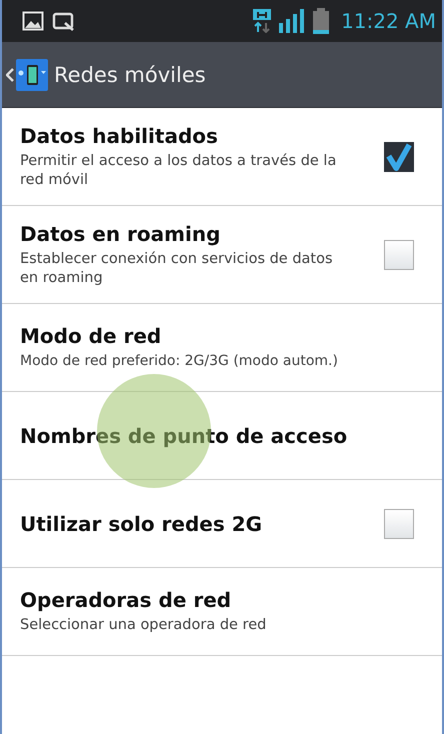 The image size is (444, 734). What do you see at coordinates (179, 361) in the screenshot?
I see `item-summary: Modo de red preferido: 2G/3G (modo autom.)` at bounding box center [179, 361].